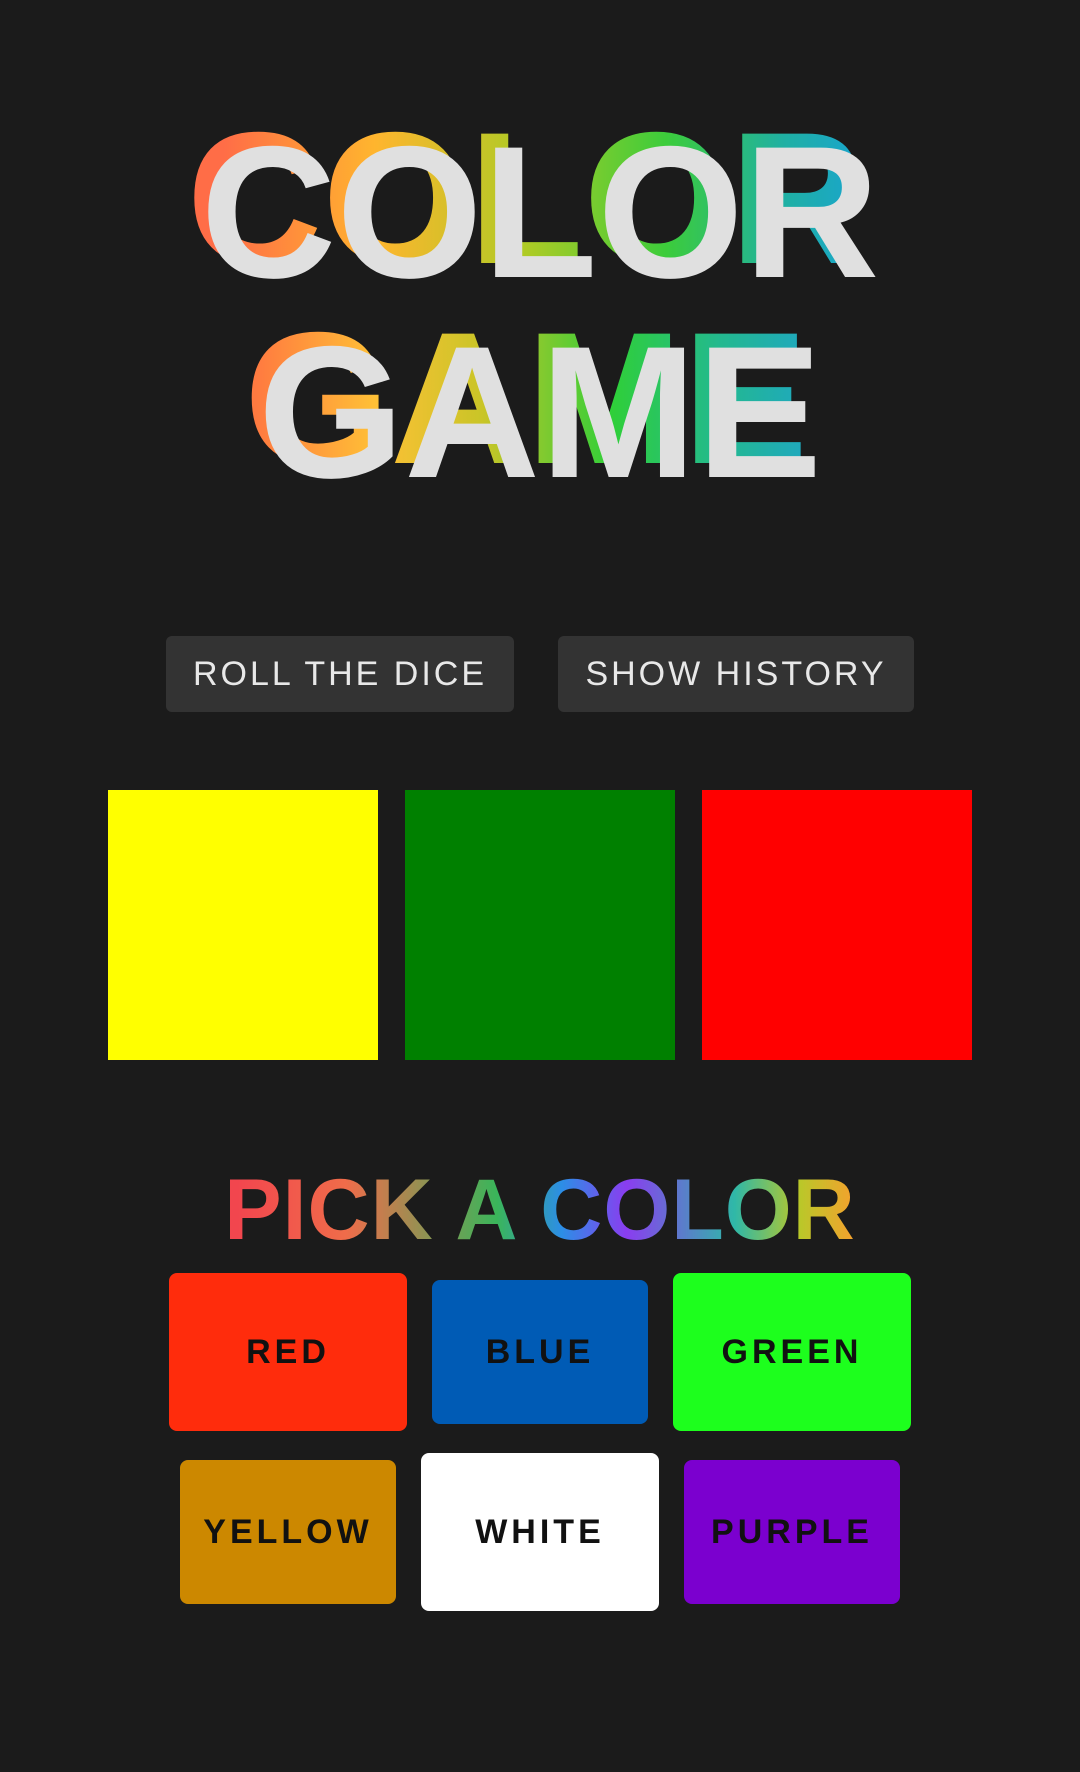 The width and height of the screenshot is (1080, 1772). What do you see at coordinates (540, 1352) in the screenshot?
I see `choice-blue-button: BLUE` at bounding box center [540, 1352].